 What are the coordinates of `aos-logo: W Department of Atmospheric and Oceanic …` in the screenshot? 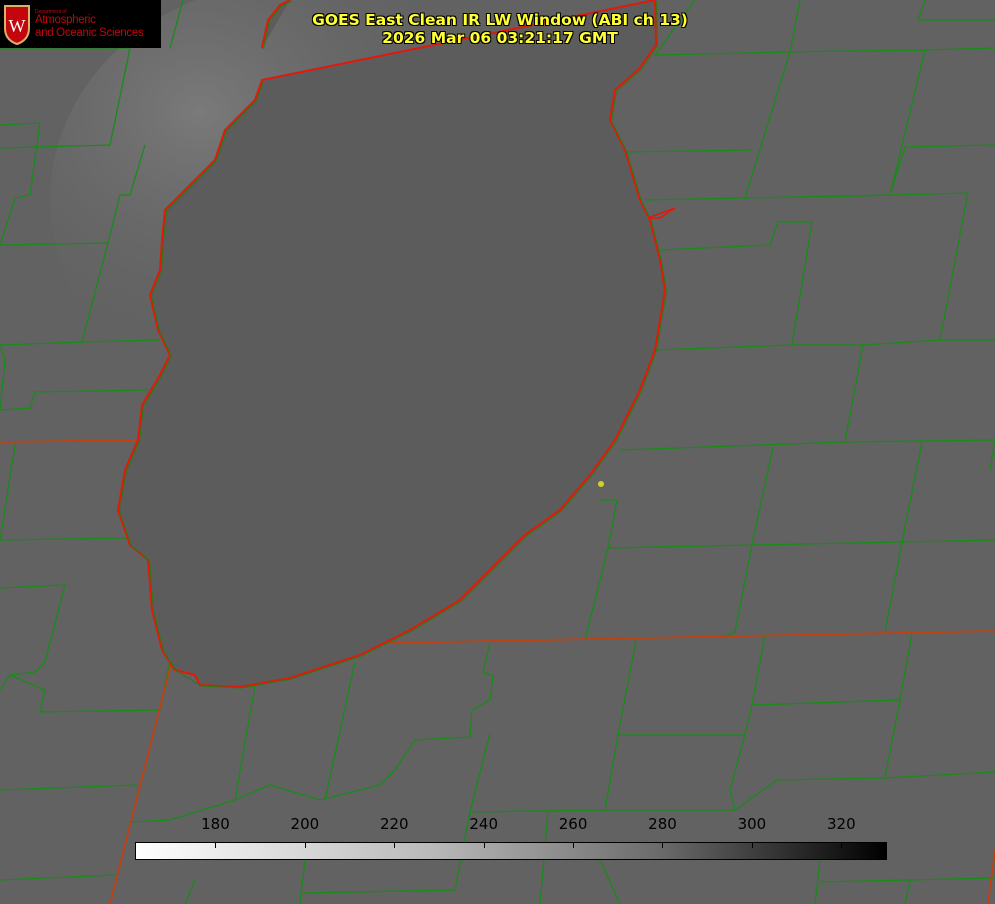 It's located at (80, 24).